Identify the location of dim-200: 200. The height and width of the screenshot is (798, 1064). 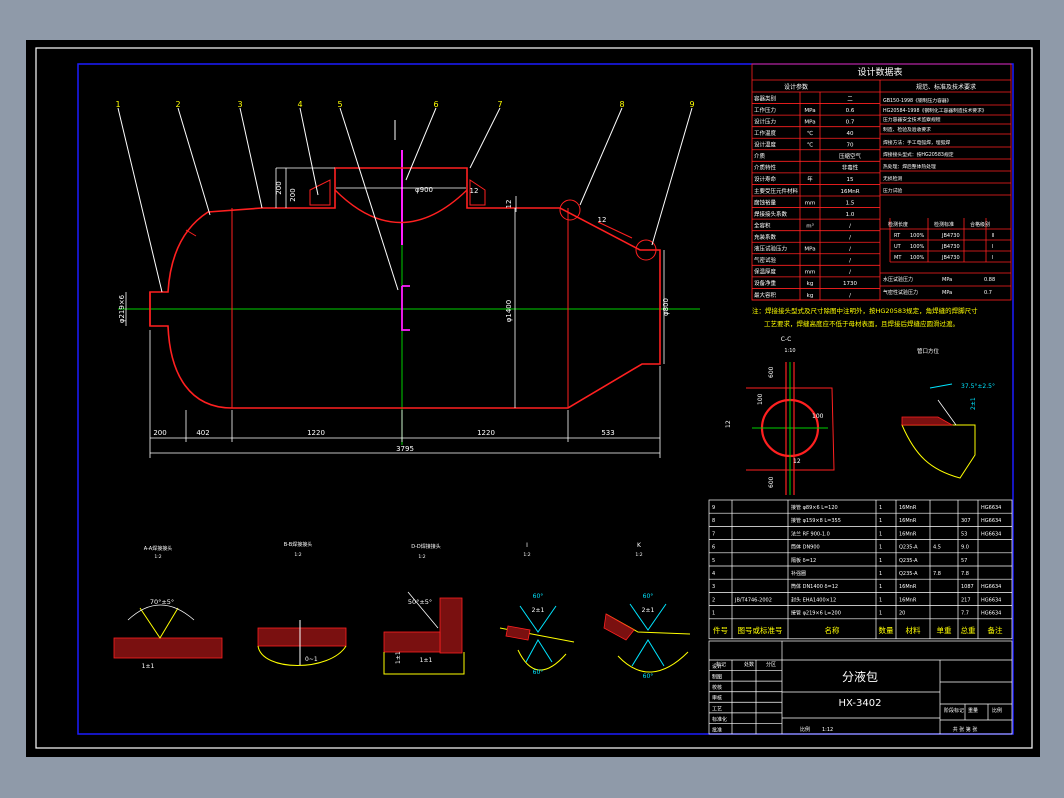
(159, 433).